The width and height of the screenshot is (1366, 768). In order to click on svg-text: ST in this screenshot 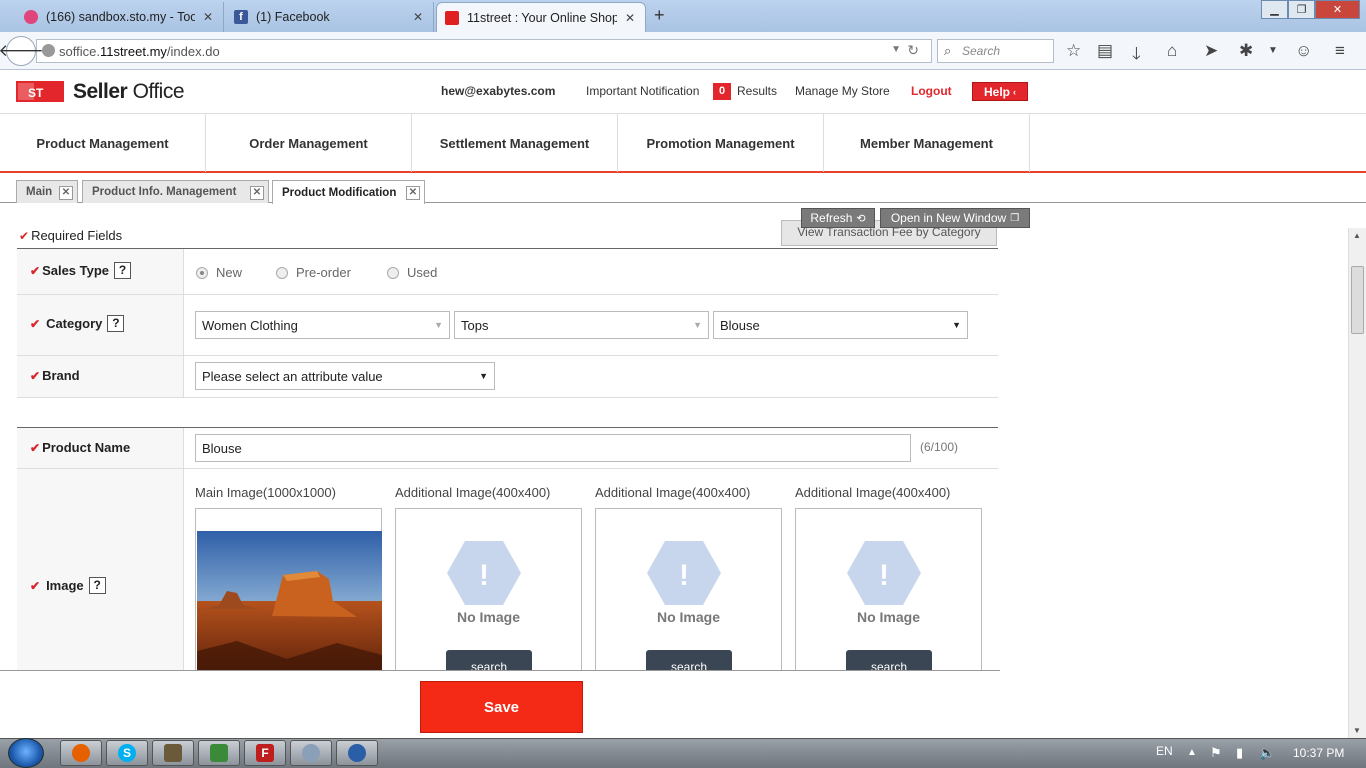, I will do `click(36, 93)`.